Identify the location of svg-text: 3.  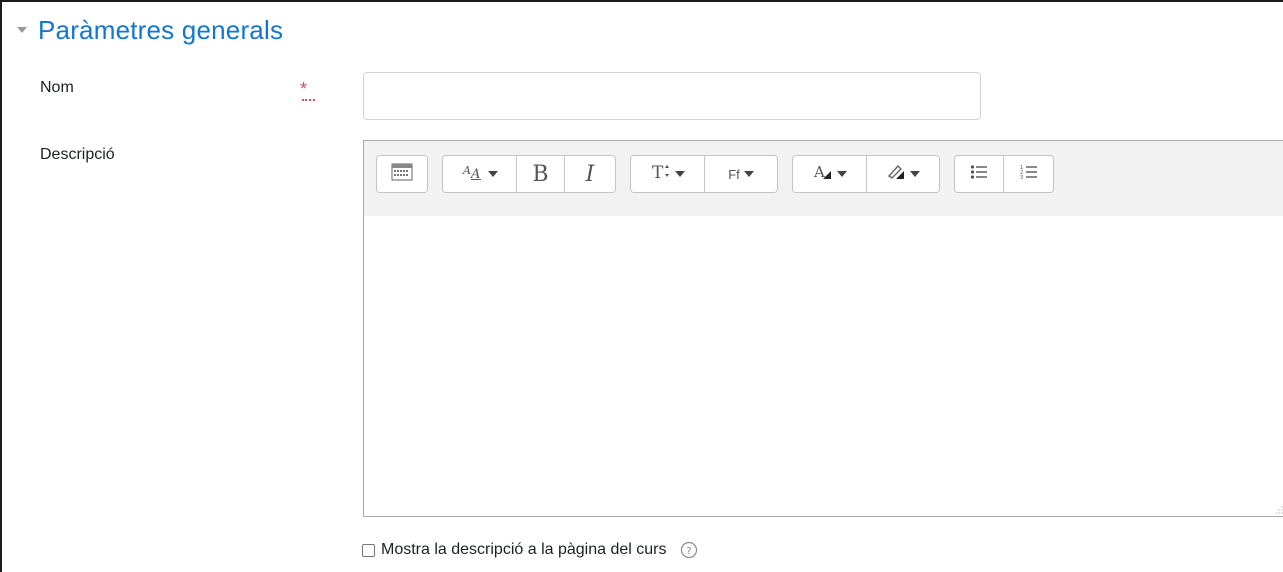
(1021, 178).